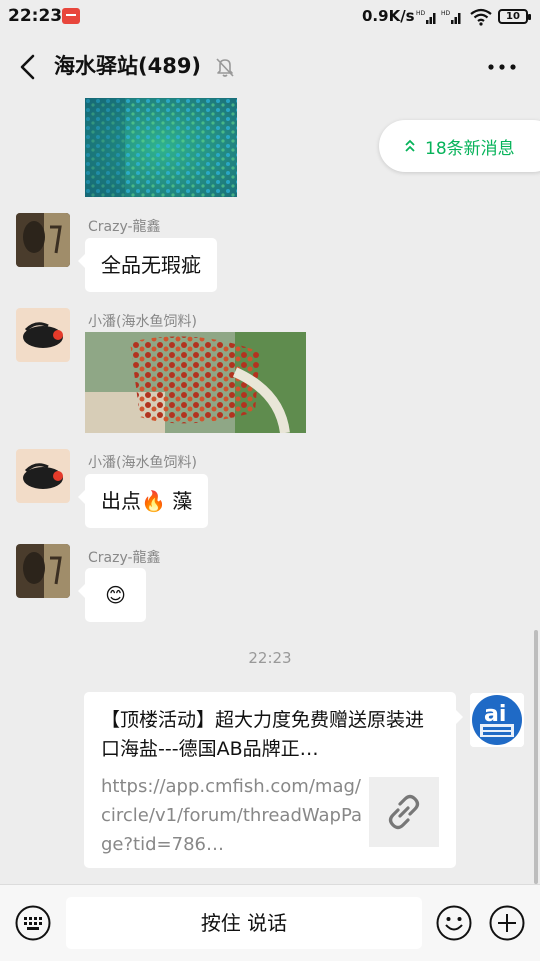 The image size is (540, 961). I want to click on notification-icon, so click(71, 16).